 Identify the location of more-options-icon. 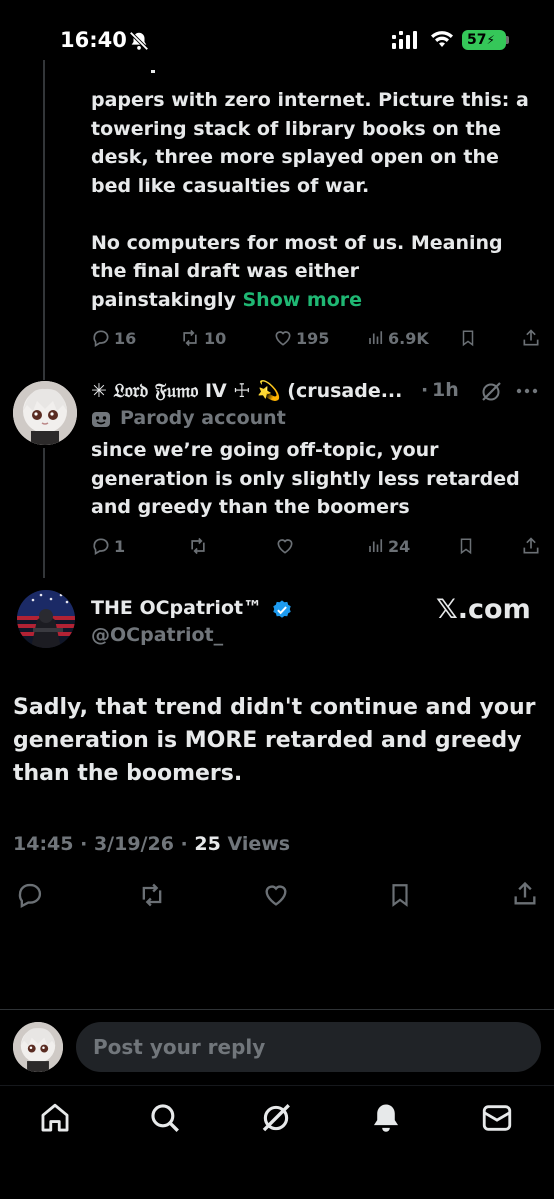
(527, 391).